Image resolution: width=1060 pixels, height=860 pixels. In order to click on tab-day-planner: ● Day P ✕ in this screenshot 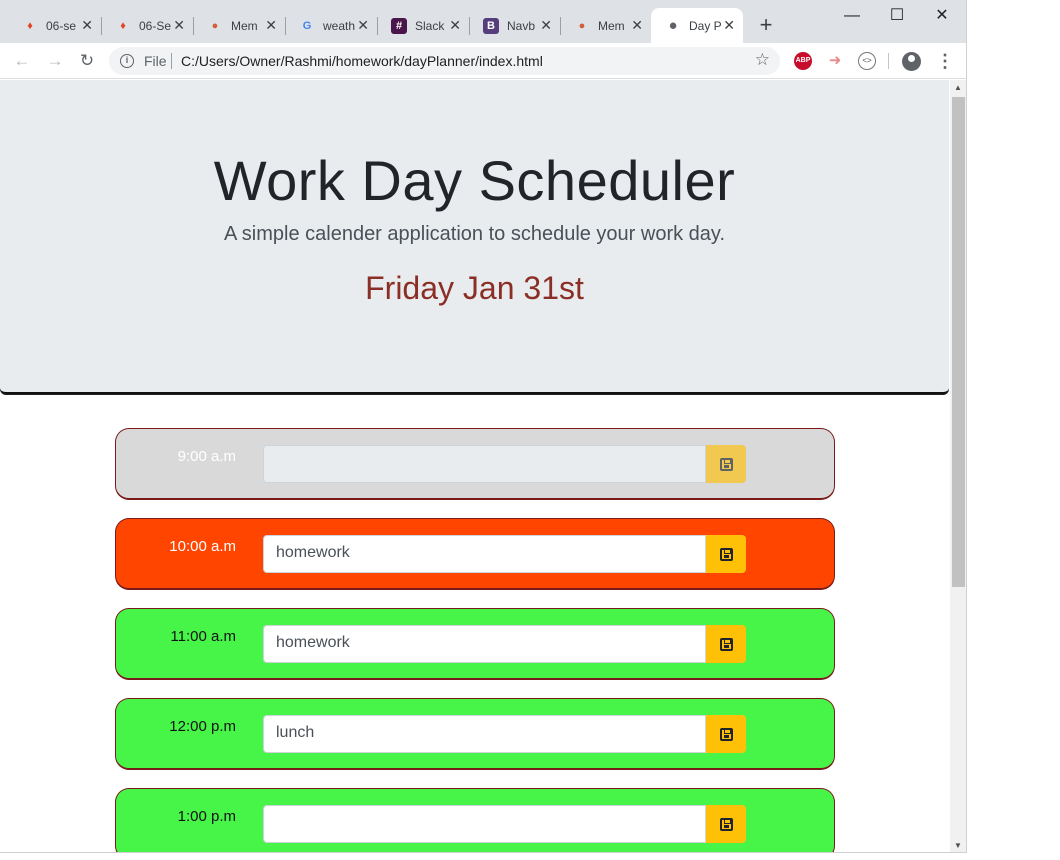, I will do `click(697, 25)`.